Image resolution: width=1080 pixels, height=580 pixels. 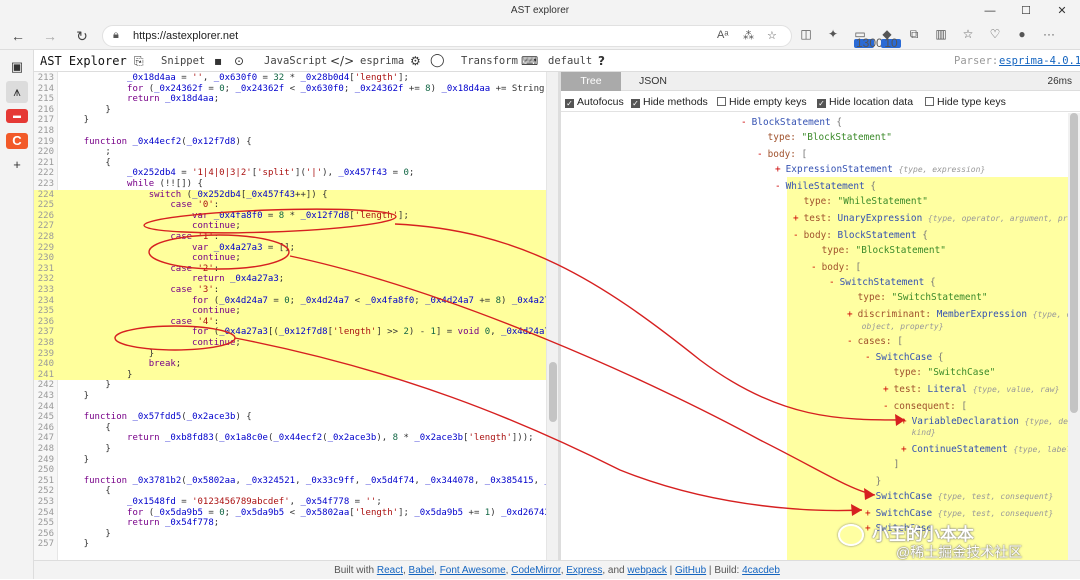 I want to click on footer-link-fontawesome: Font Awesome, so click(x=473, y=570).